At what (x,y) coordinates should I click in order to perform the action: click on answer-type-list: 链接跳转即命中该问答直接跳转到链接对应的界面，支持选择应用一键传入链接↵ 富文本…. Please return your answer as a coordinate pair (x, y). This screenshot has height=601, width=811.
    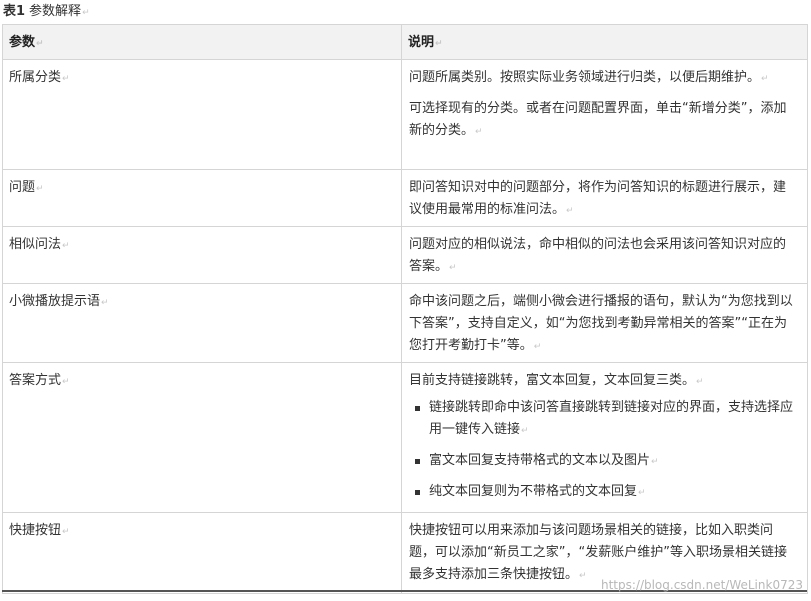
    Looking at the image, I should click on (601, 450).